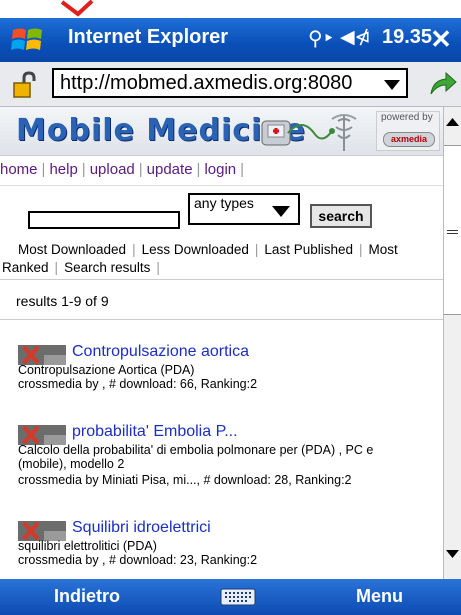  I want to click on softkey-bar: Indietro Menu, so click(230, 597).